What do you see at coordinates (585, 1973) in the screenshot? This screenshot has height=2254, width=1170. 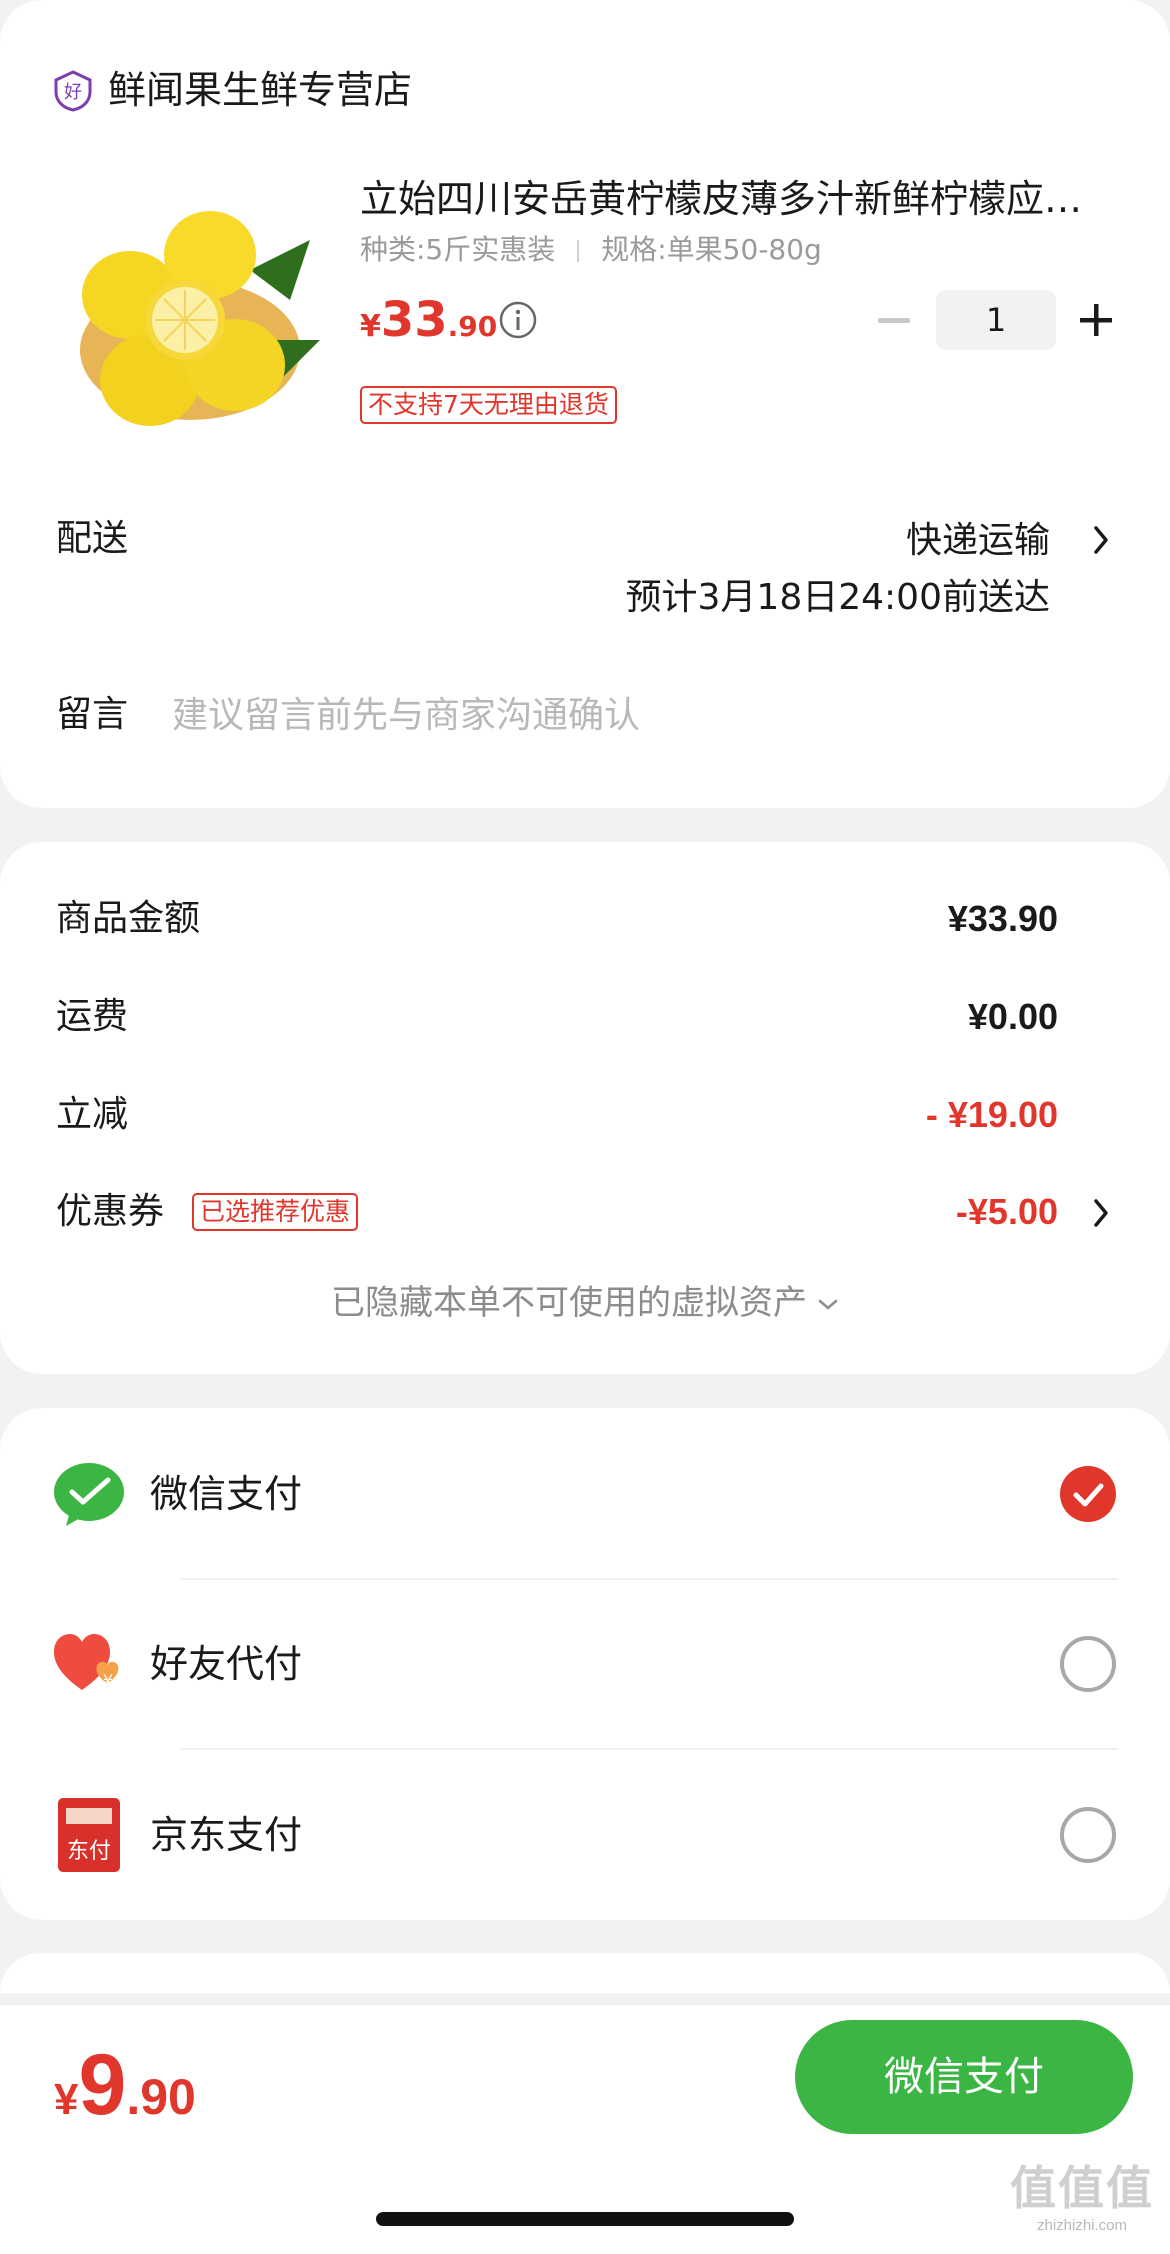 I see `partial-card` at bounding box center [585, 1973].